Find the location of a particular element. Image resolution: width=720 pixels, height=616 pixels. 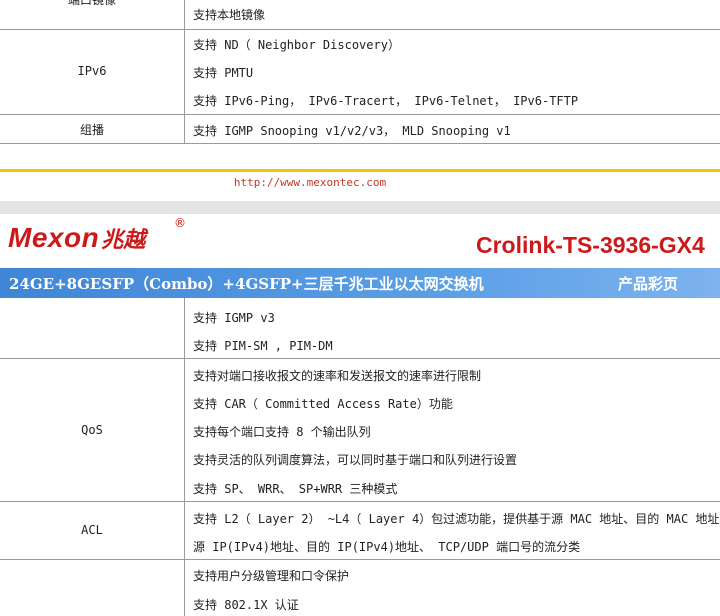

footer-url: http://www.mexontec.com is located at coordinates (310, 182).